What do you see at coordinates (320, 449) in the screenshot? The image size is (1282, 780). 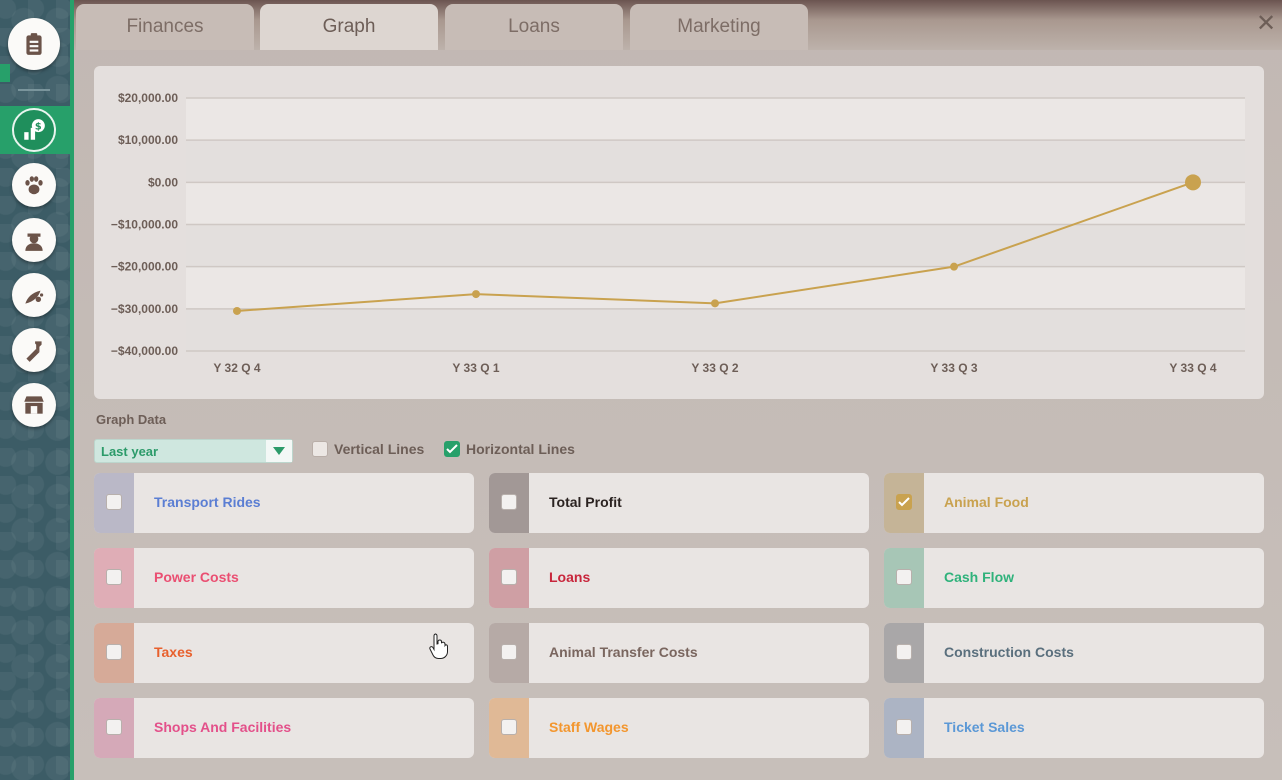 I see `vertical-lines-checkbox` at bounding box center [320, 449].